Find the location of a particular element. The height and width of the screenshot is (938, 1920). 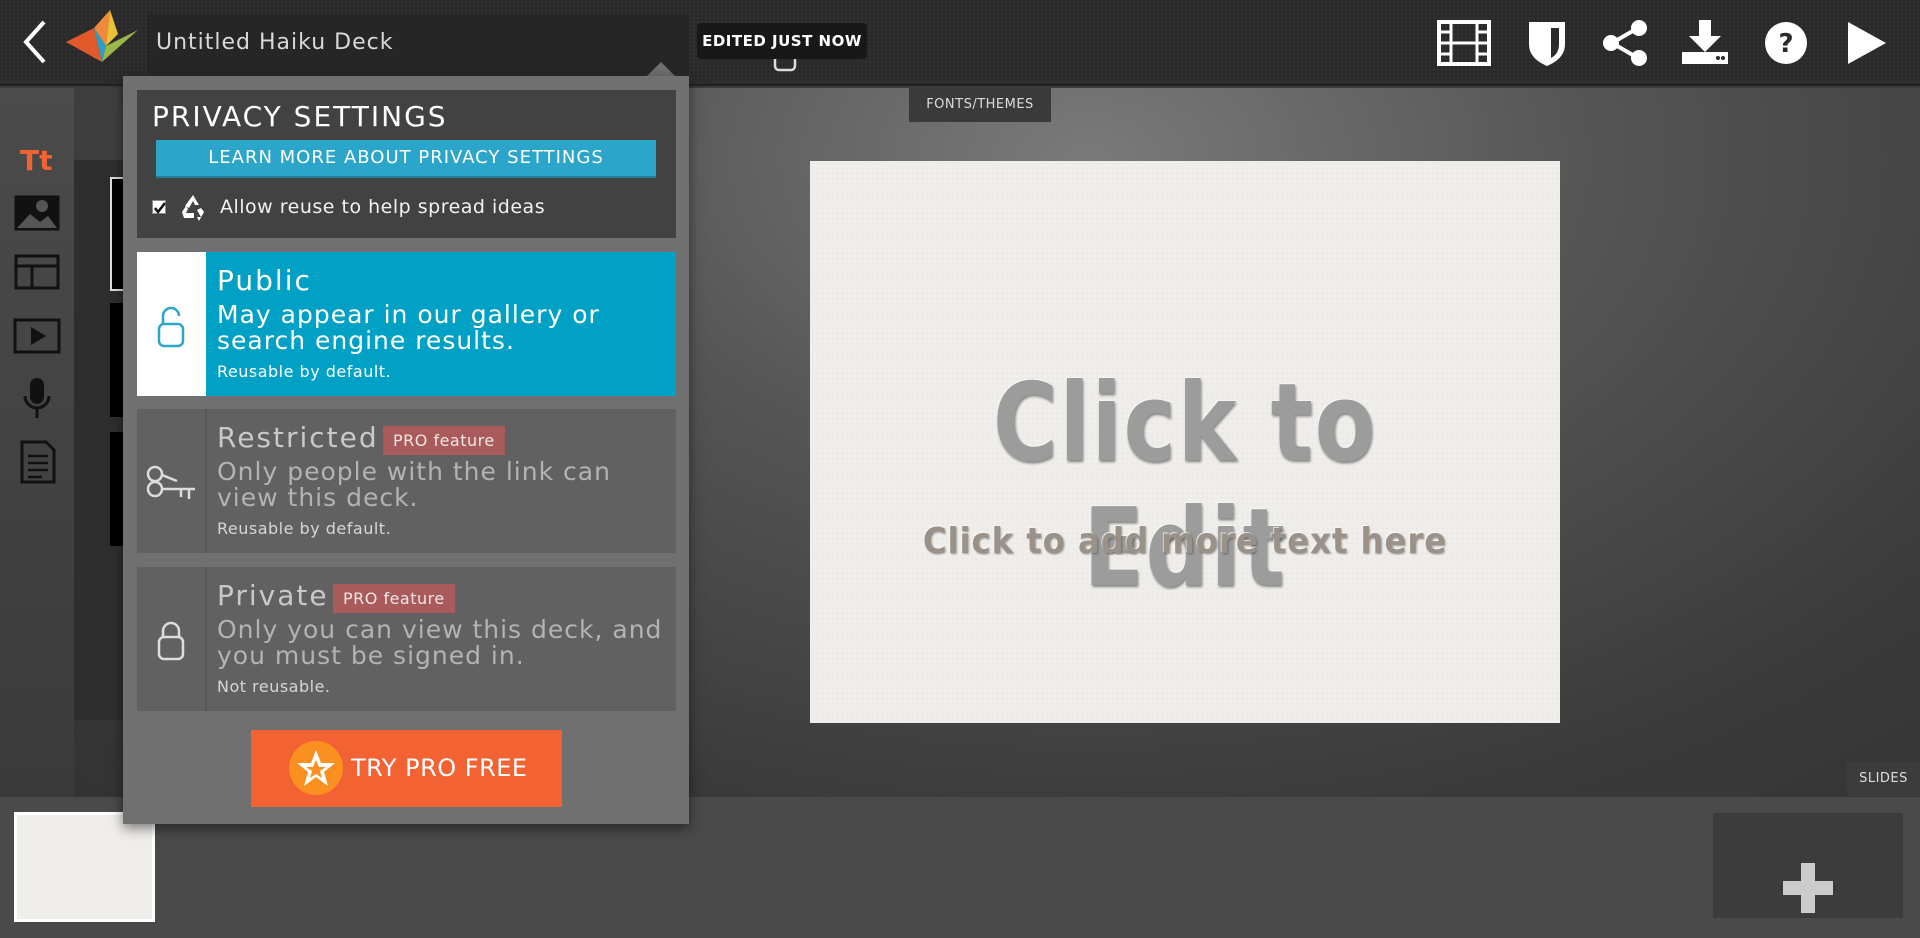

edited-status-badge: EDITED JUST NOW is located at coordinates (782, 41).